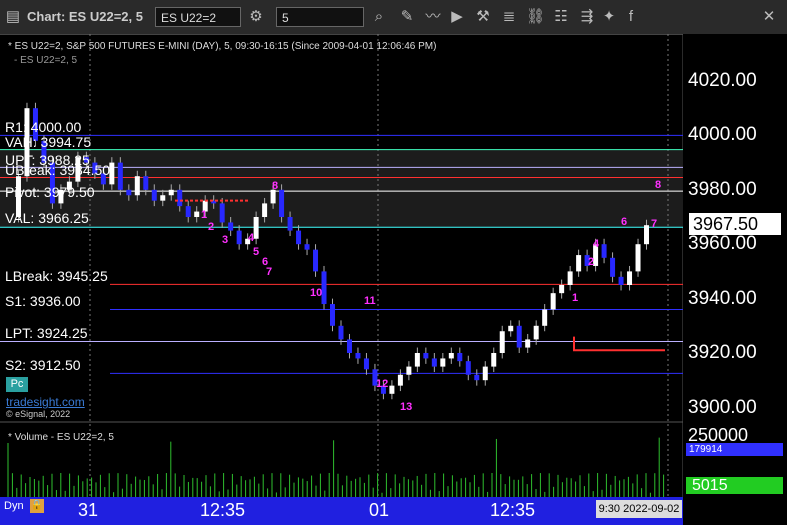  What do you see at coordinates (251, 238) in the screenshot?
I see `setup-marker: 4` at bounding box center [251, 238].